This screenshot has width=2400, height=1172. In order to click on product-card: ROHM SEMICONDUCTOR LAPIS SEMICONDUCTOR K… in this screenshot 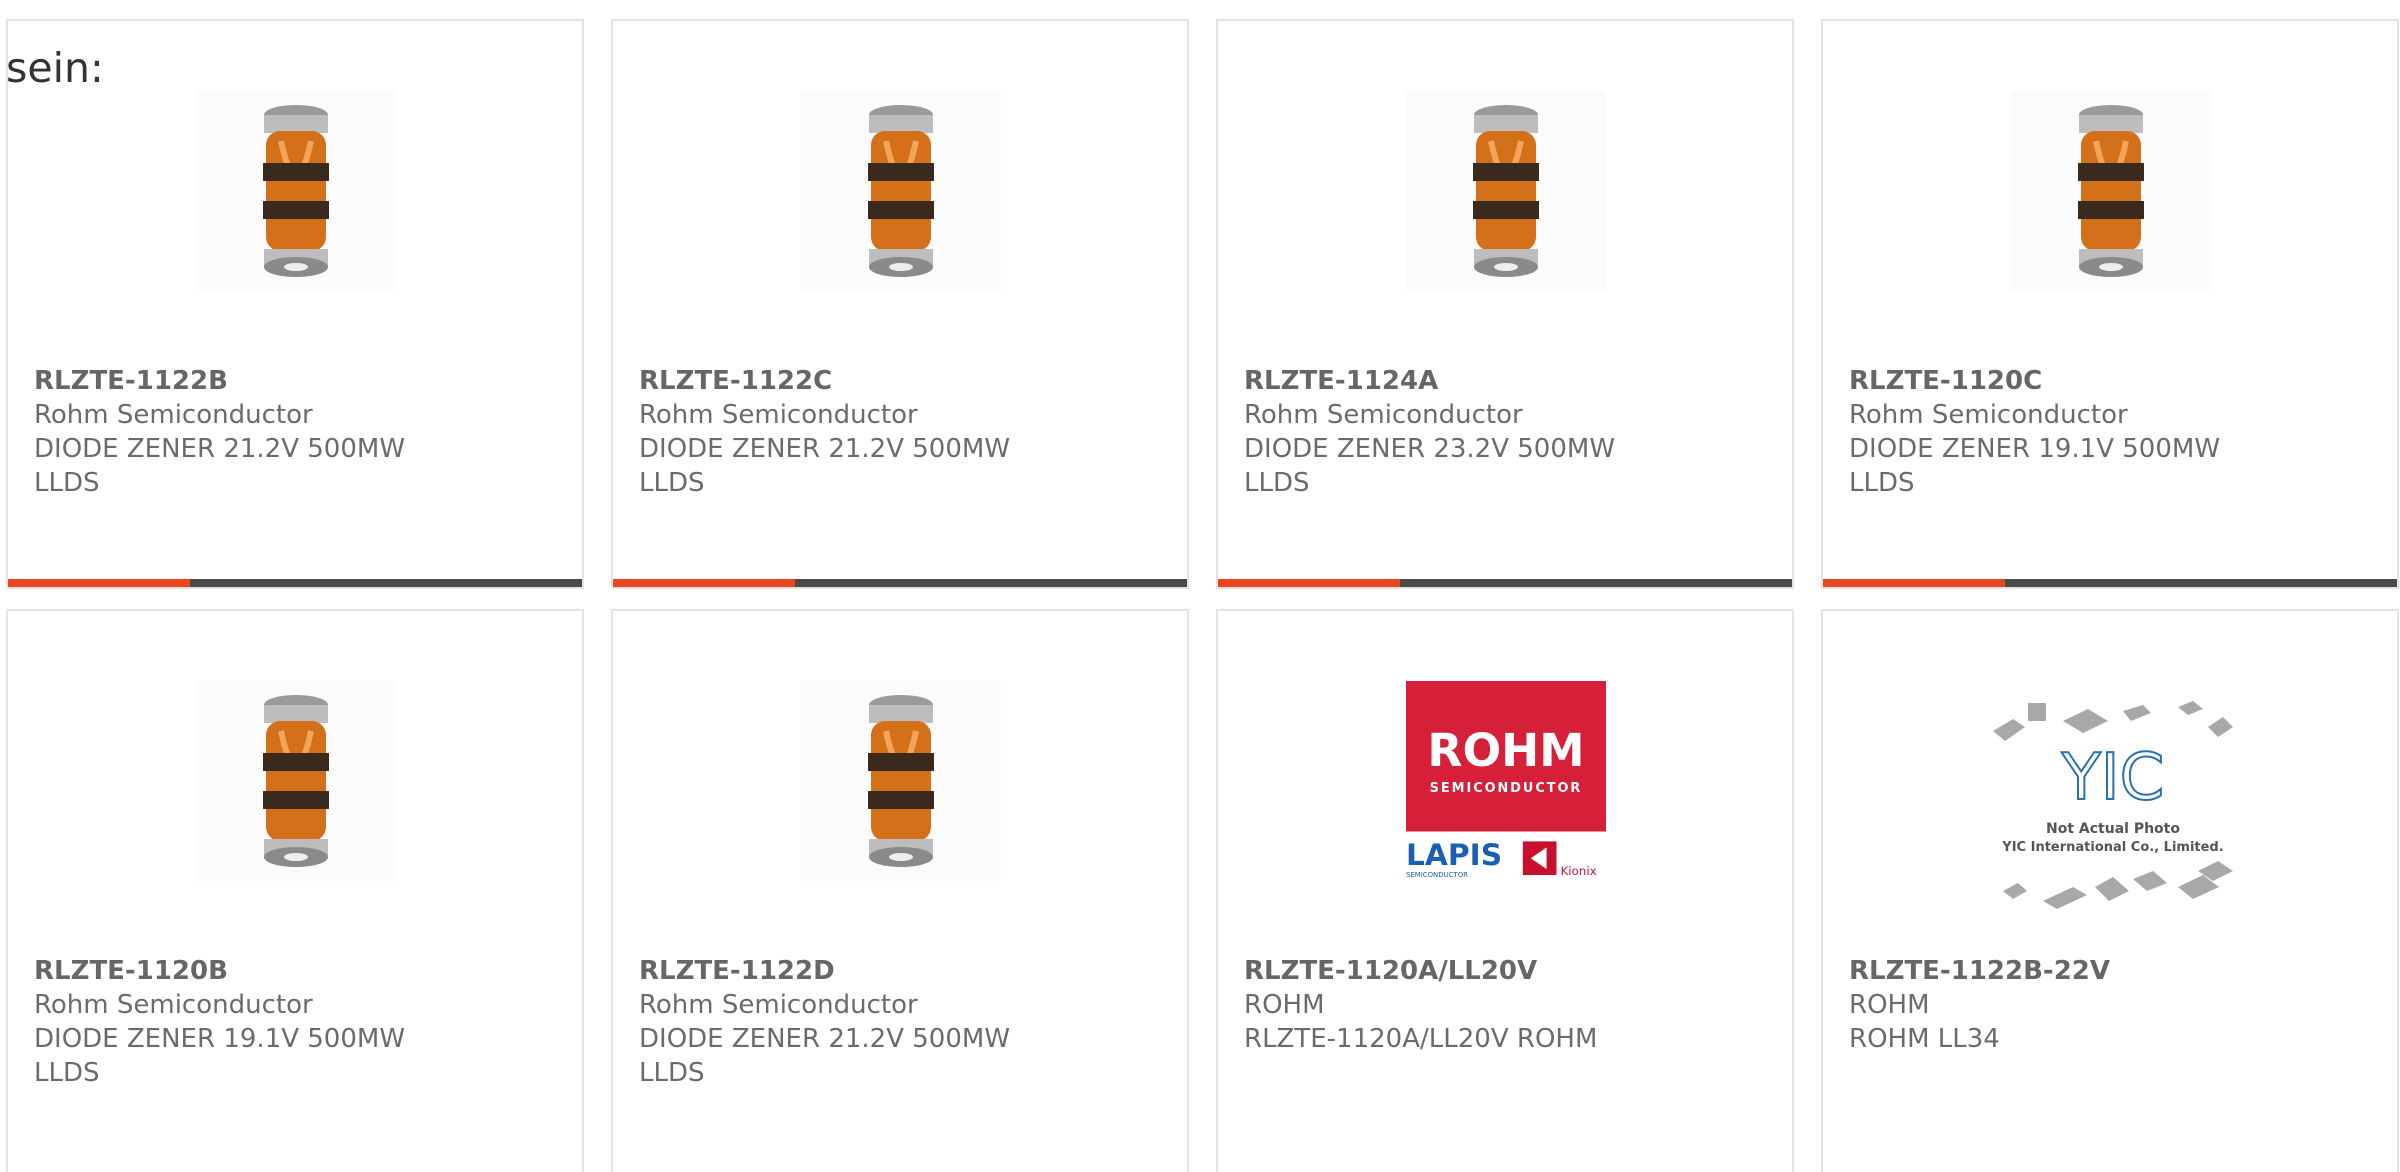, I will do `click(1505, 890)`.